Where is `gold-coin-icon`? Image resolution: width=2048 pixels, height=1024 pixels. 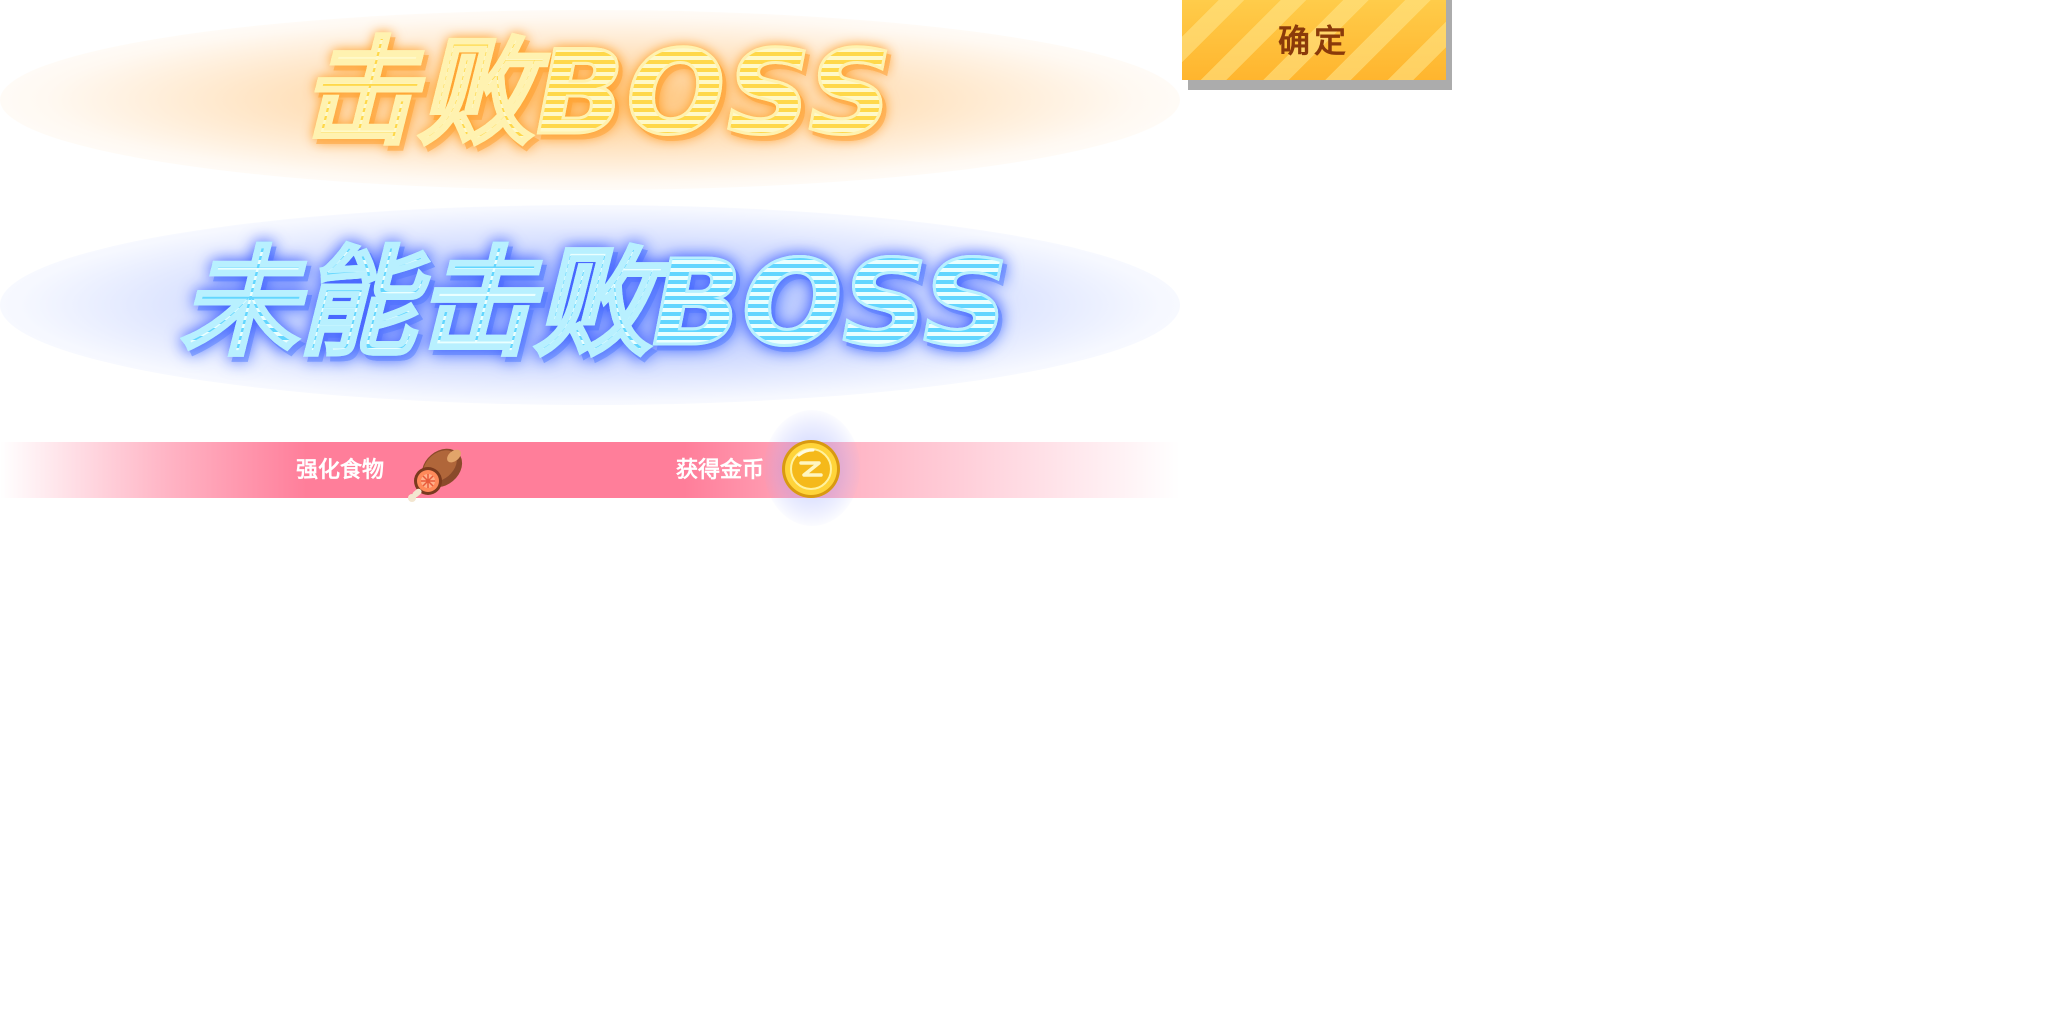
gold-coin-icon is located at coordinates (811, 469).